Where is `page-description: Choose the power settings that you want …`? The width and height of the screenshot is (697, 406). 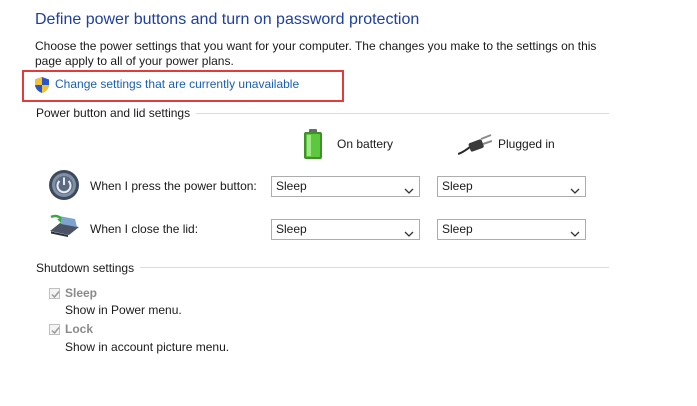 page-description: Choose the power settings that you want … is located at coordinates (316, 53).